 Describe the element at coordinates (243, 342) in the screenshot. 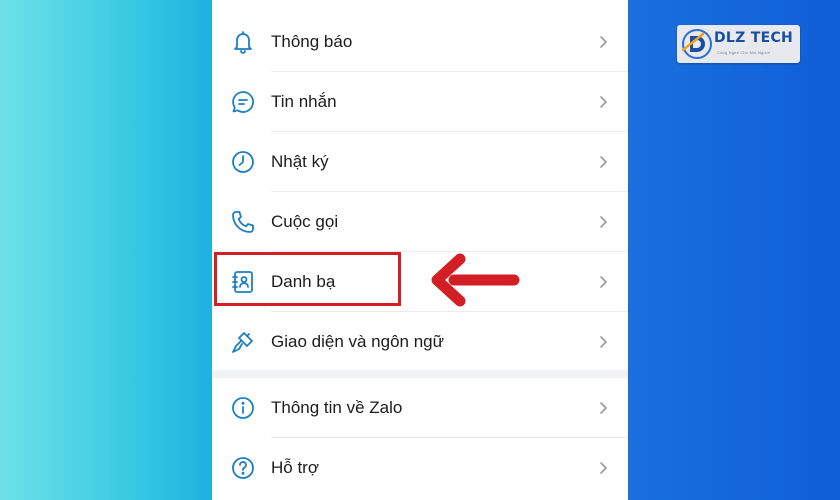

I see `paintbrush-icon` at that location.